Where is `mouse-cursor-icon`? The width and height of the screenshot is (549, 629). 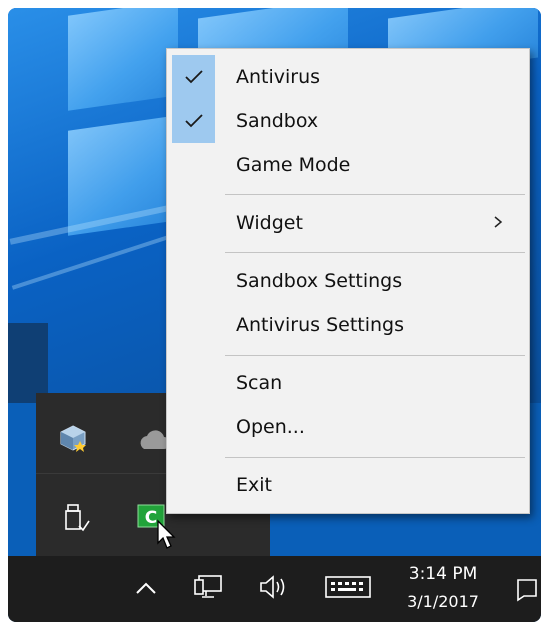
mouse-cursor-icon is located at coordinates (167, 535).